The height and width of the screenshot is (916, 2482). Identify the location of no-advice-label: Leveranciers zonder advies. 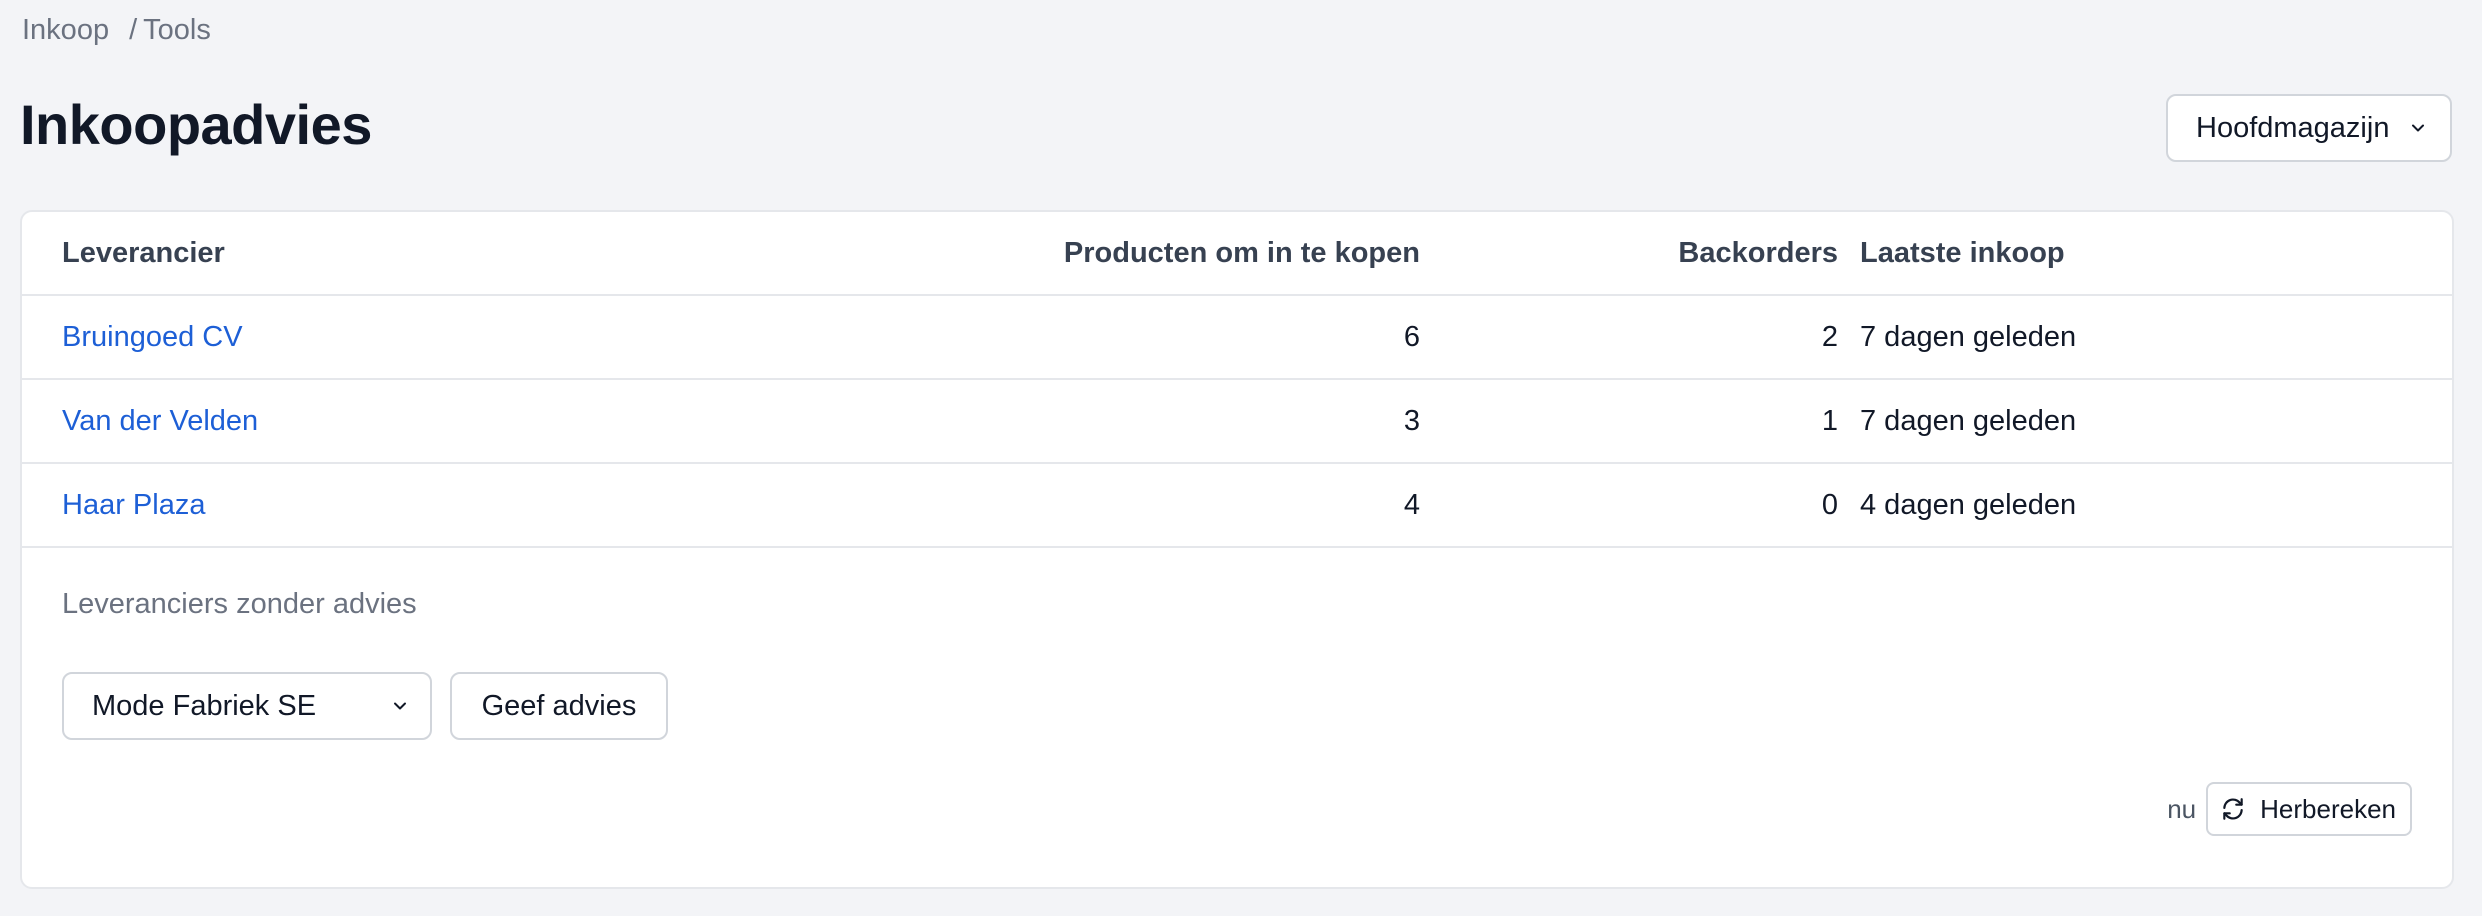
(239, 604).